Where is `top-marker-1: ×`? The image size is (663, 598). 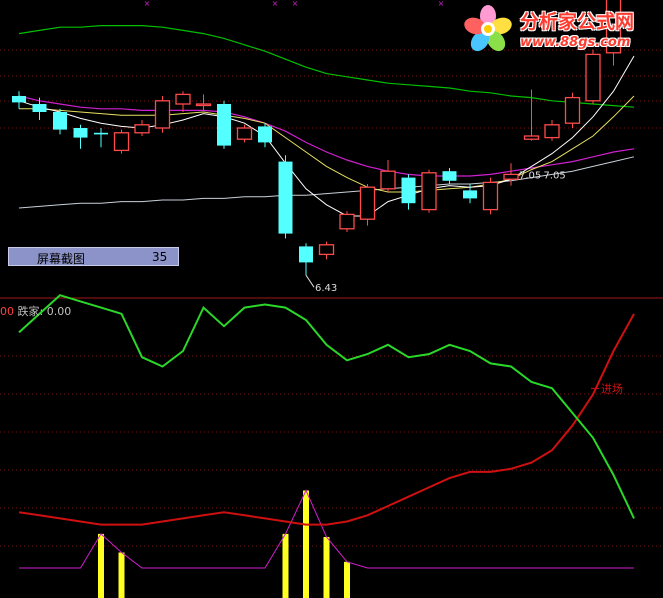
top-marker-1: × is located at coordinates (275, 4).